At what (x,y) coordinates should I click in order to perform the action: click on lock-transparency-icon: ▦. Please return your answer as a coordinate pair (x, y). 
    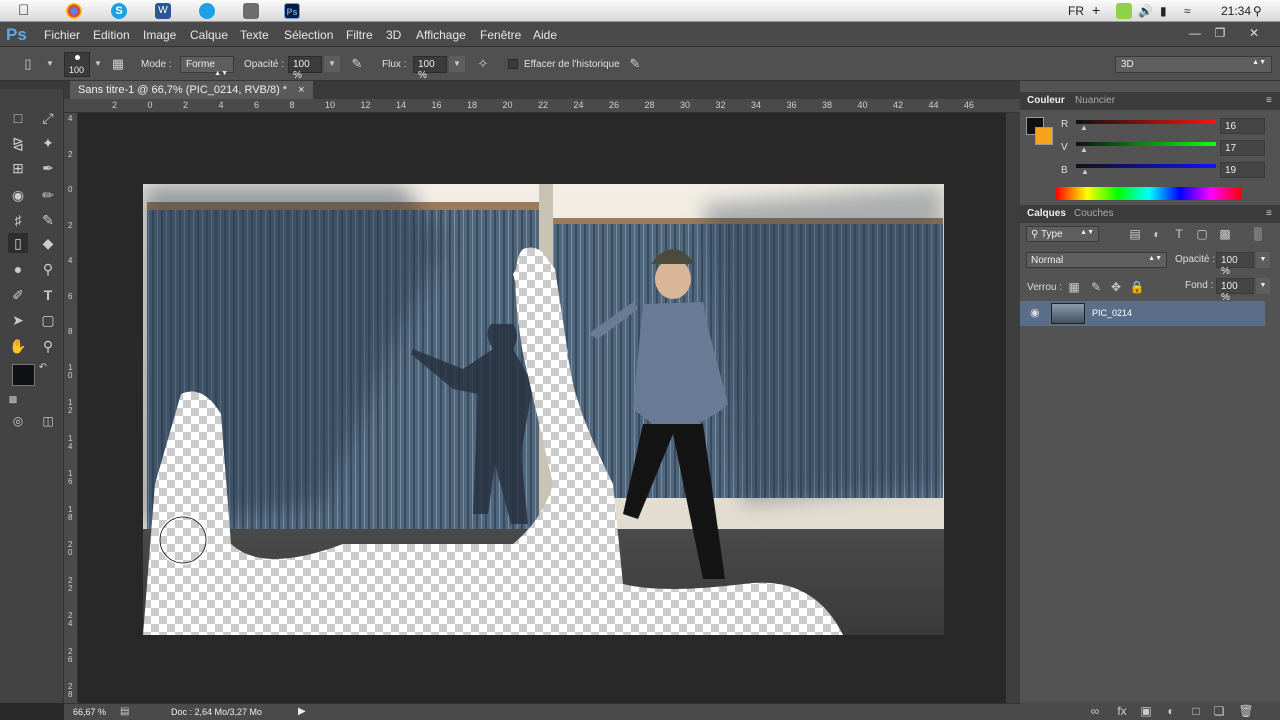
    Looking at the image, I should click on (1074, 287).